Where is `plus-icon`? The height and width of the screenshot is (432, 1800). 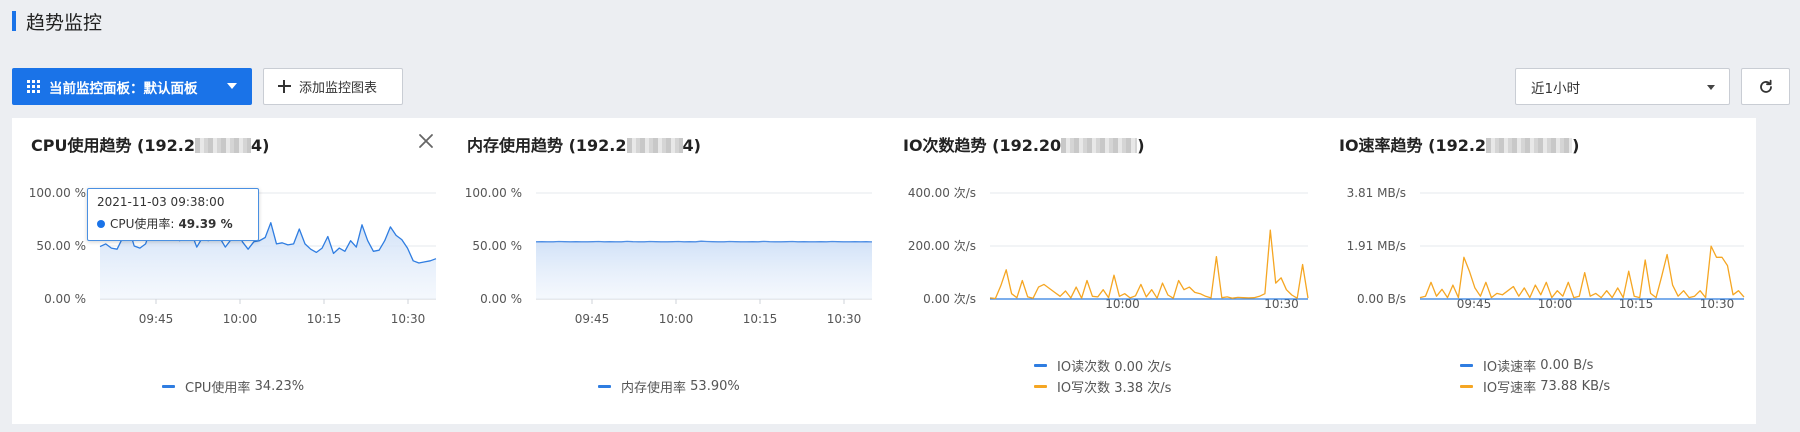
plus-icon is located at coordinates (284, 86).